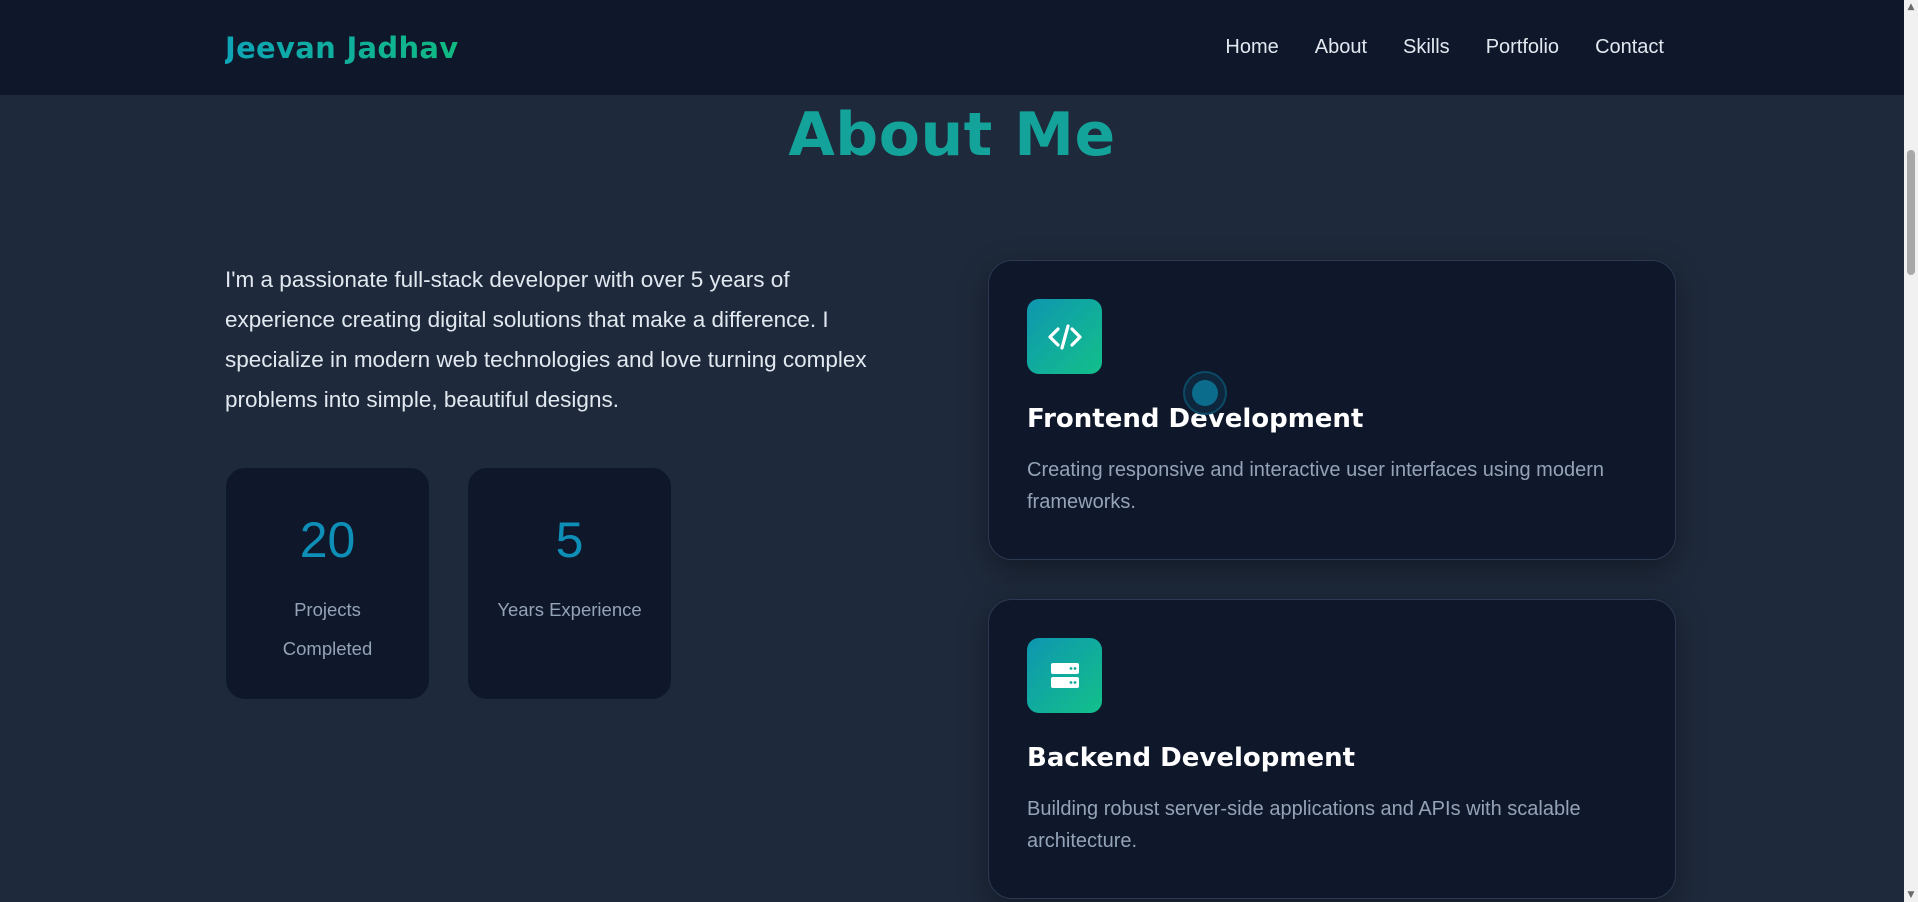 This screenshot has width=1918, height=902. What do you see at coordinates (1251, 47) in the screenshot?
I see `nav-home-link: Home` at bounding box center [1251, 47].